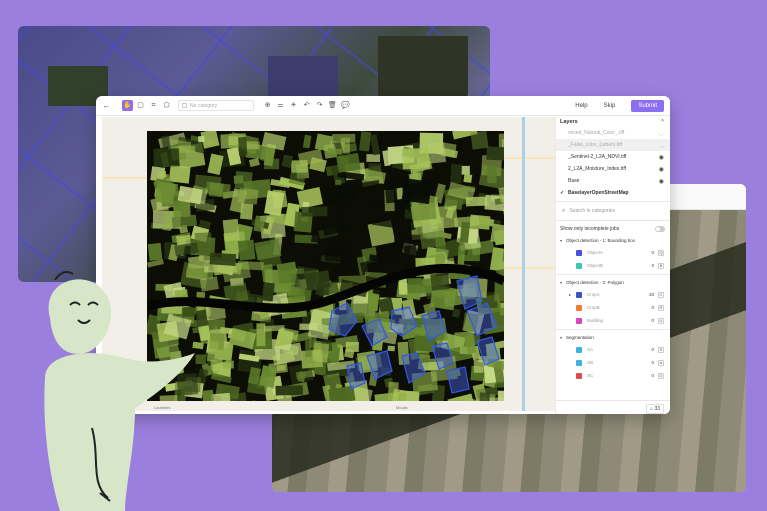  I want to click on category-item: SC 0 D, so click(613, 375).